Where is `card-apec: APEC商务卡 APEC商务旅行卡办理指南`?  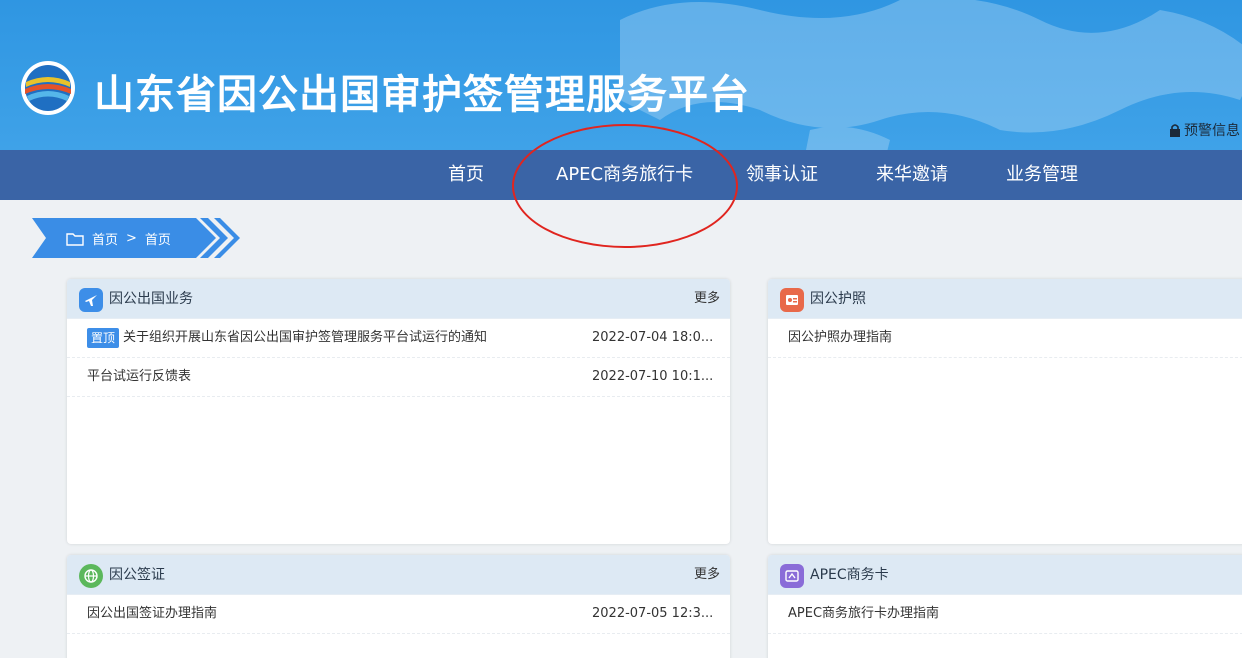
card-apec: APEC商务卡 APEC商务旅行卡办理指南 is located at coordinates (1005, 606).